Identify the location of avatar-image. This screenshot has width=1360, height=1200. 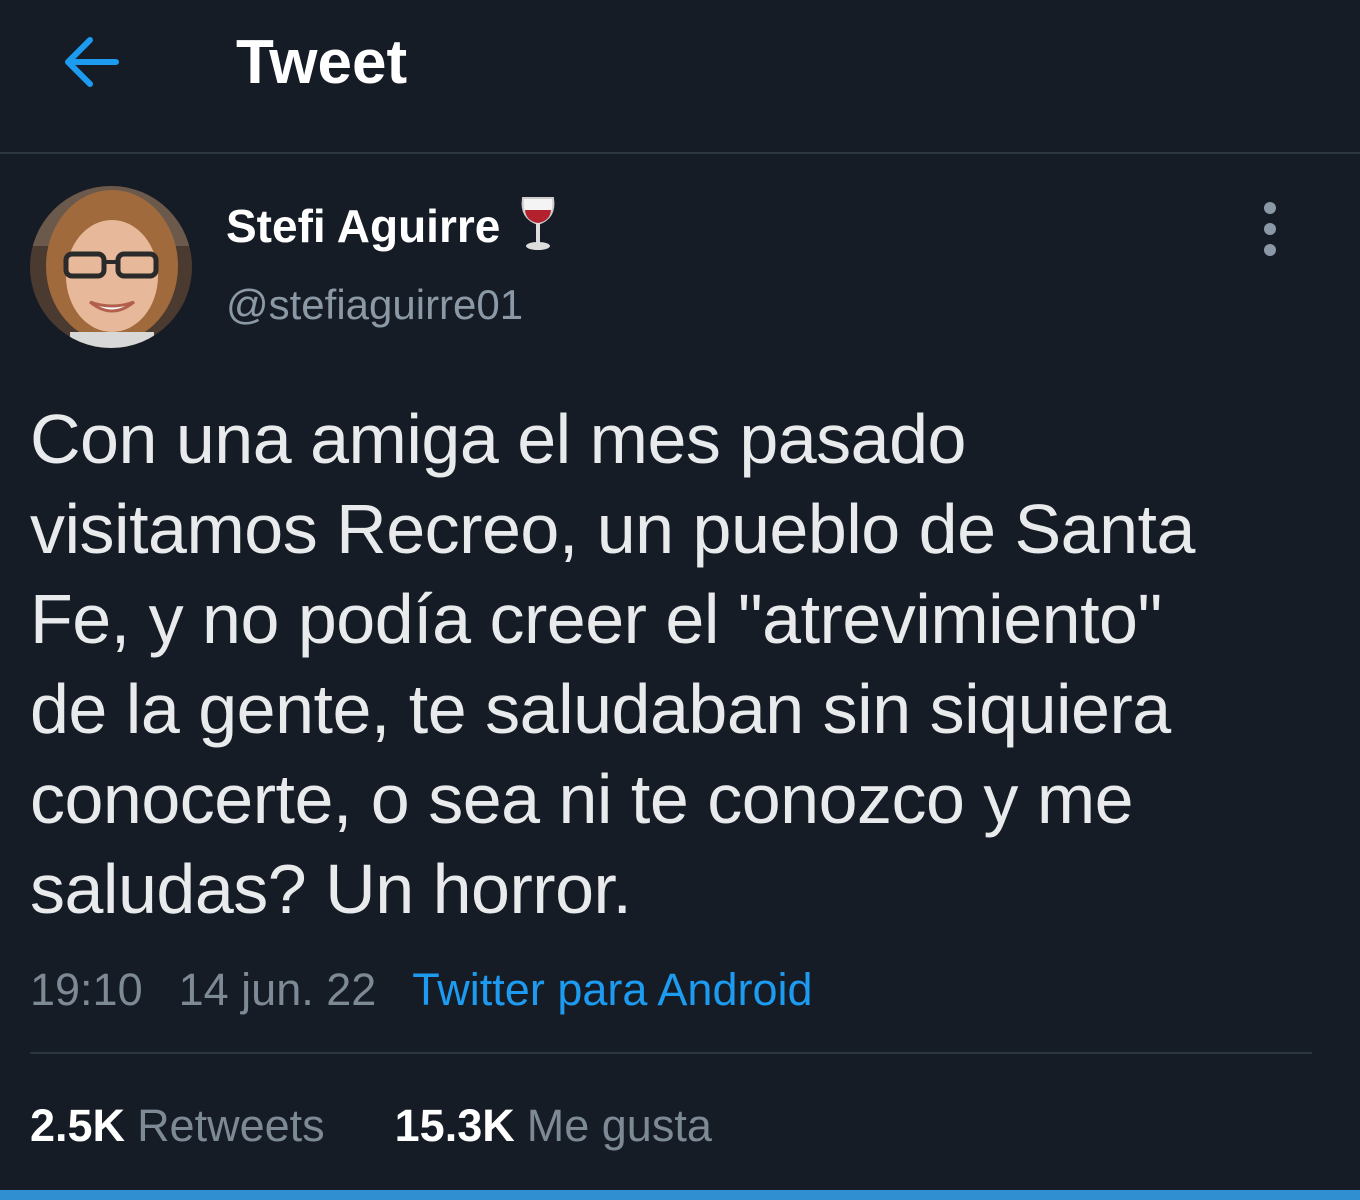
(111, 267).